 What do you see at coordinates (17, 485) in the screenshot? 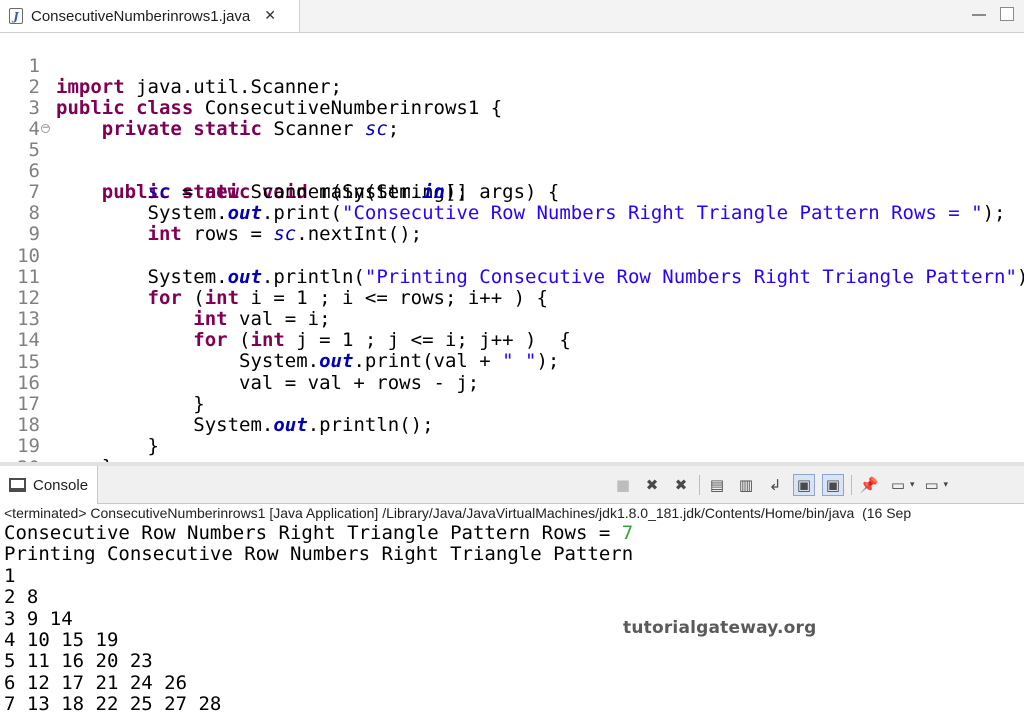
I see `console-icon` at bounding box center [17, 485].